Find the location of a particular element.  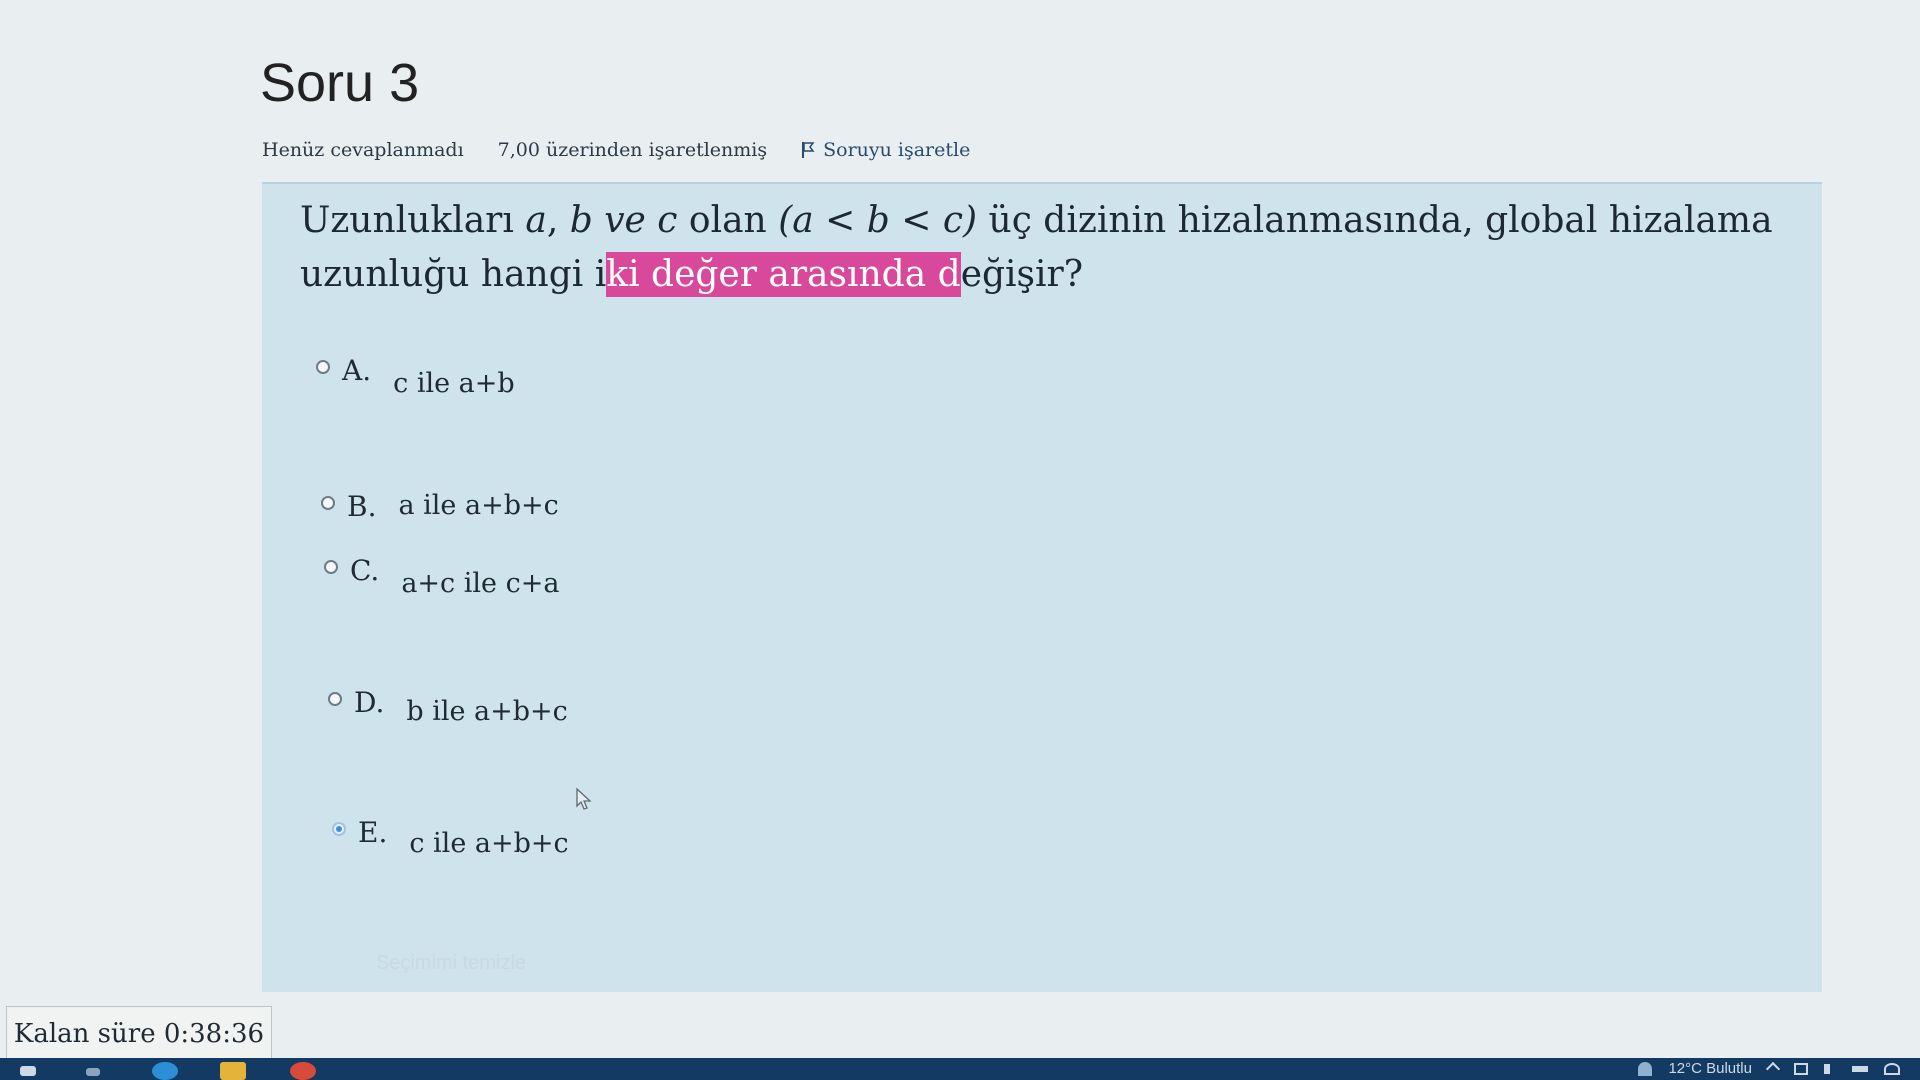

answer-letter: A. is located at coordinates (357, 370).